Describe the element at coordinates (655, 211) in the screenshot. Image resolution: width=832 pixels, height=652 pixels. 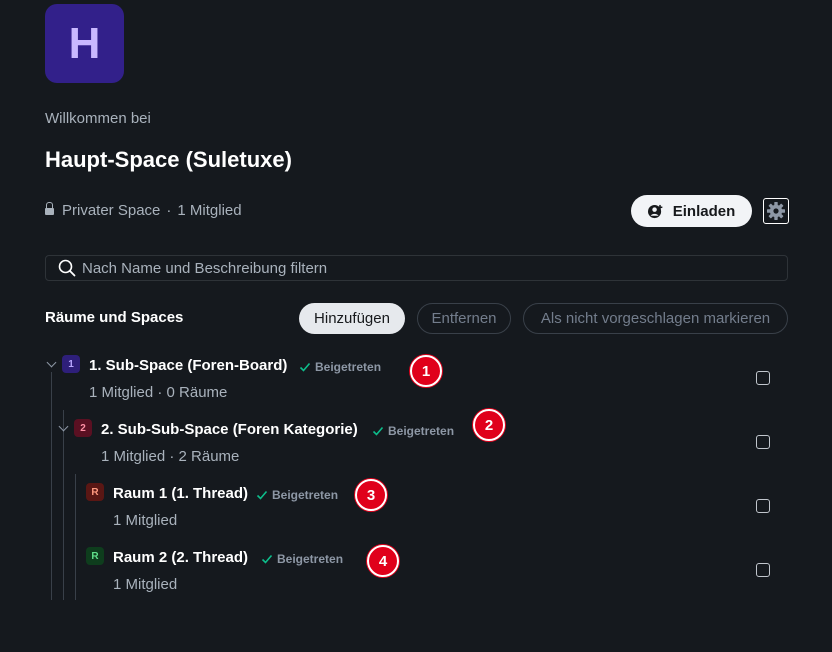
I see `person-add-icon` at that location.